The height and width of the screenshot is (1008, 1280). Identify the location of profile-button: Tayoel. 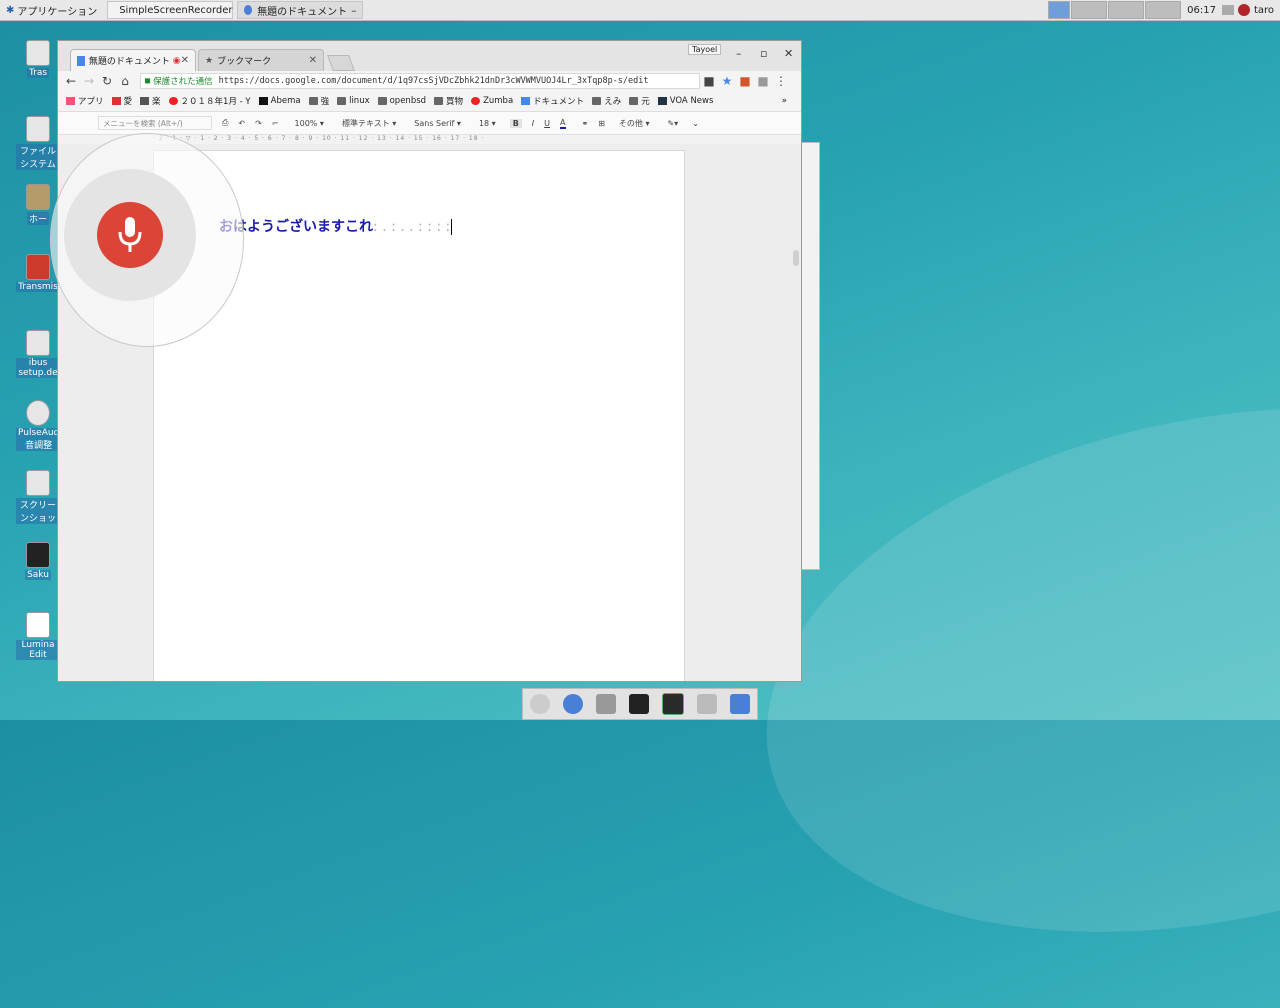
(705, 49).